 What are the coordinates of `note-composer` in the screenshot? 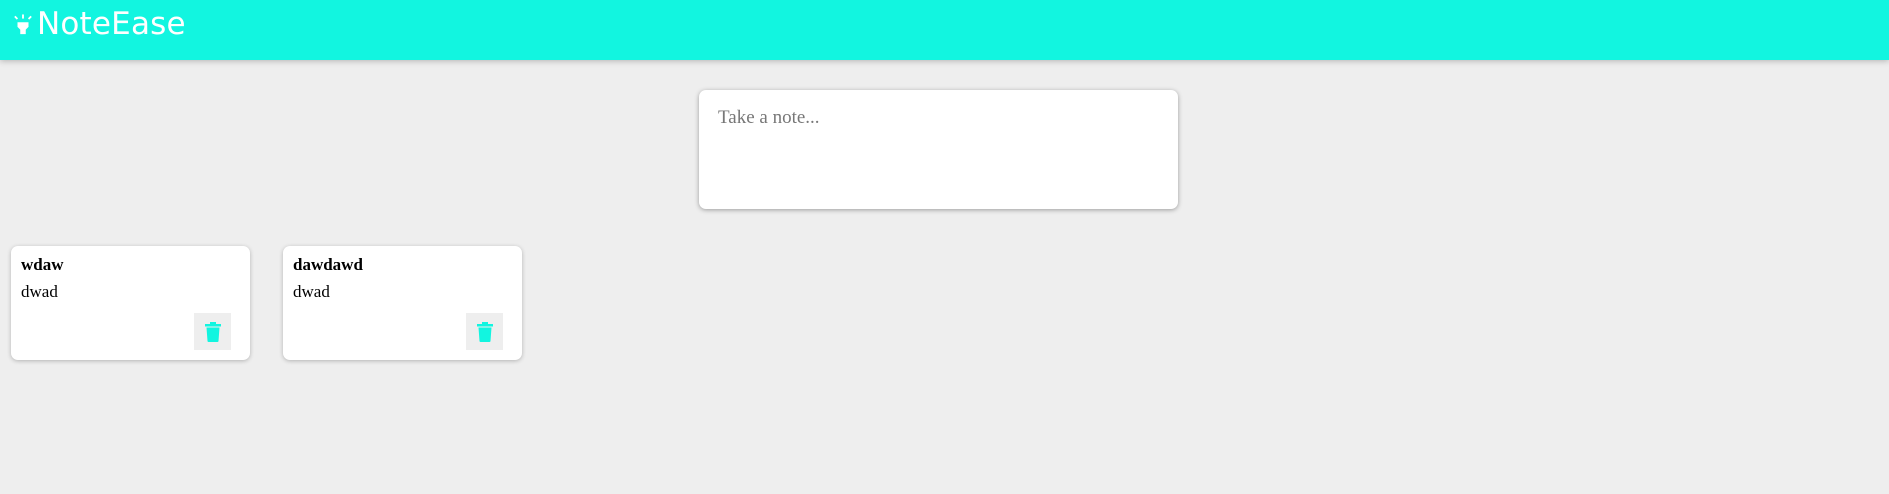 It's located at (938, 149).